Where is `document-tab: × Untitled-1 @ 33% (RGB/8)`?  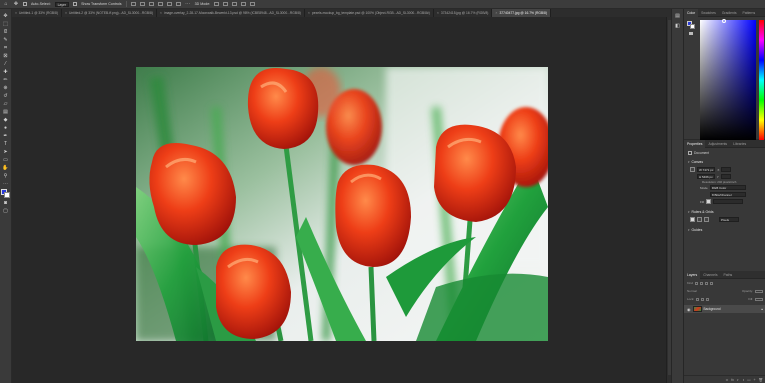
document-tab: × Untitled-1 @ 33% (RGB/8) is located at coordinates (37, 13).